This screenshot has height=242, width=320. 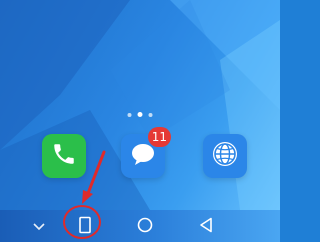 I want to click on nav-expand-button, so click(x=39, y=227).